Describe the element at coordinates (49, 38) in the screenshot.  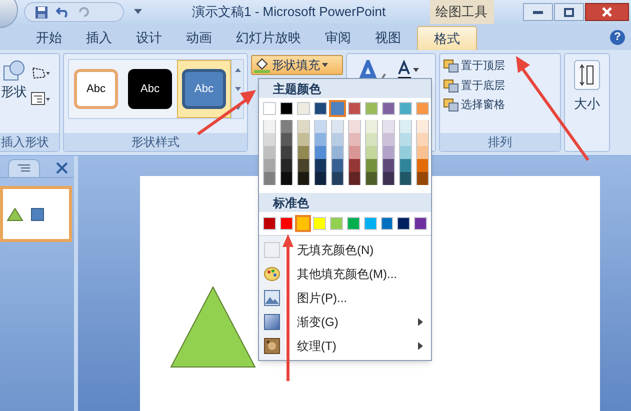
I see `ribbon-tab: 开始` at that location.